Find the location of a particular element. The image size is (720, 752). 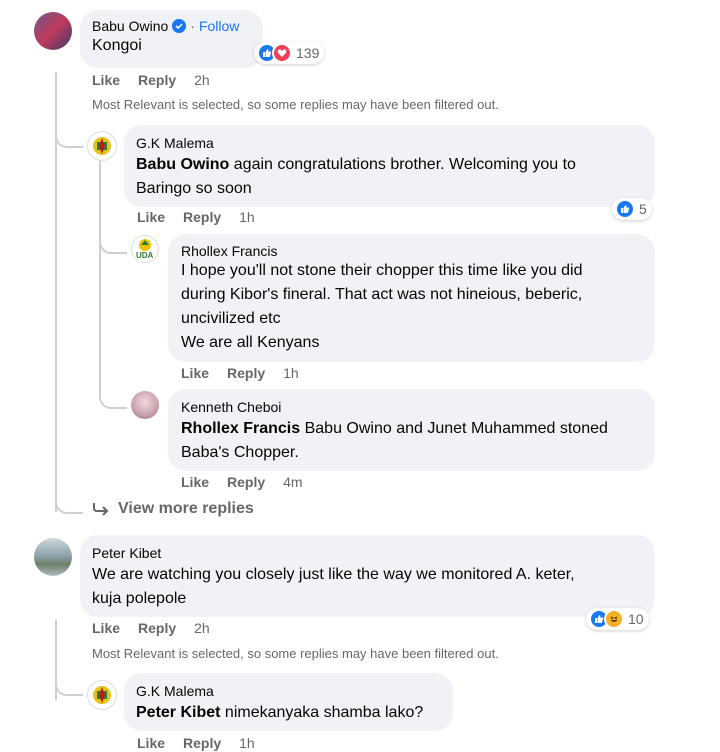

comment-text: We are all Kenyans is located at coordinates (250, 342).